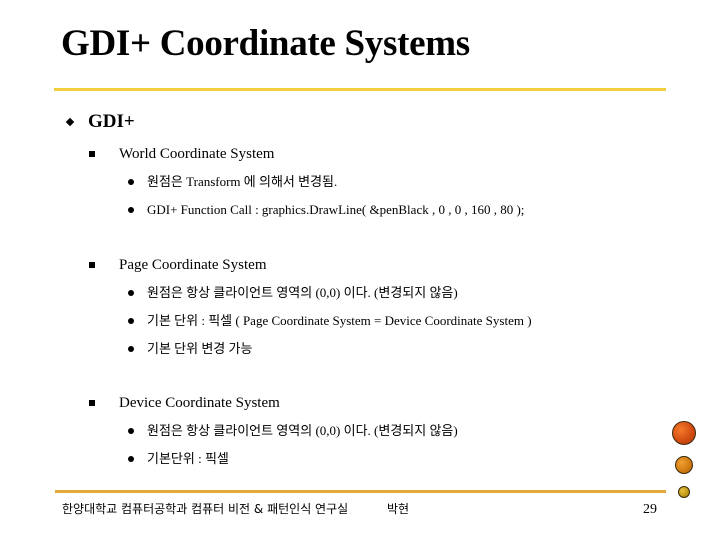 The width and height of the screenshot is (720, 540). What do you see at coordinates (193, 265) in the screenshot?
I see `section-label-page: Page Coordinate System` at bounding box center [193, 265].